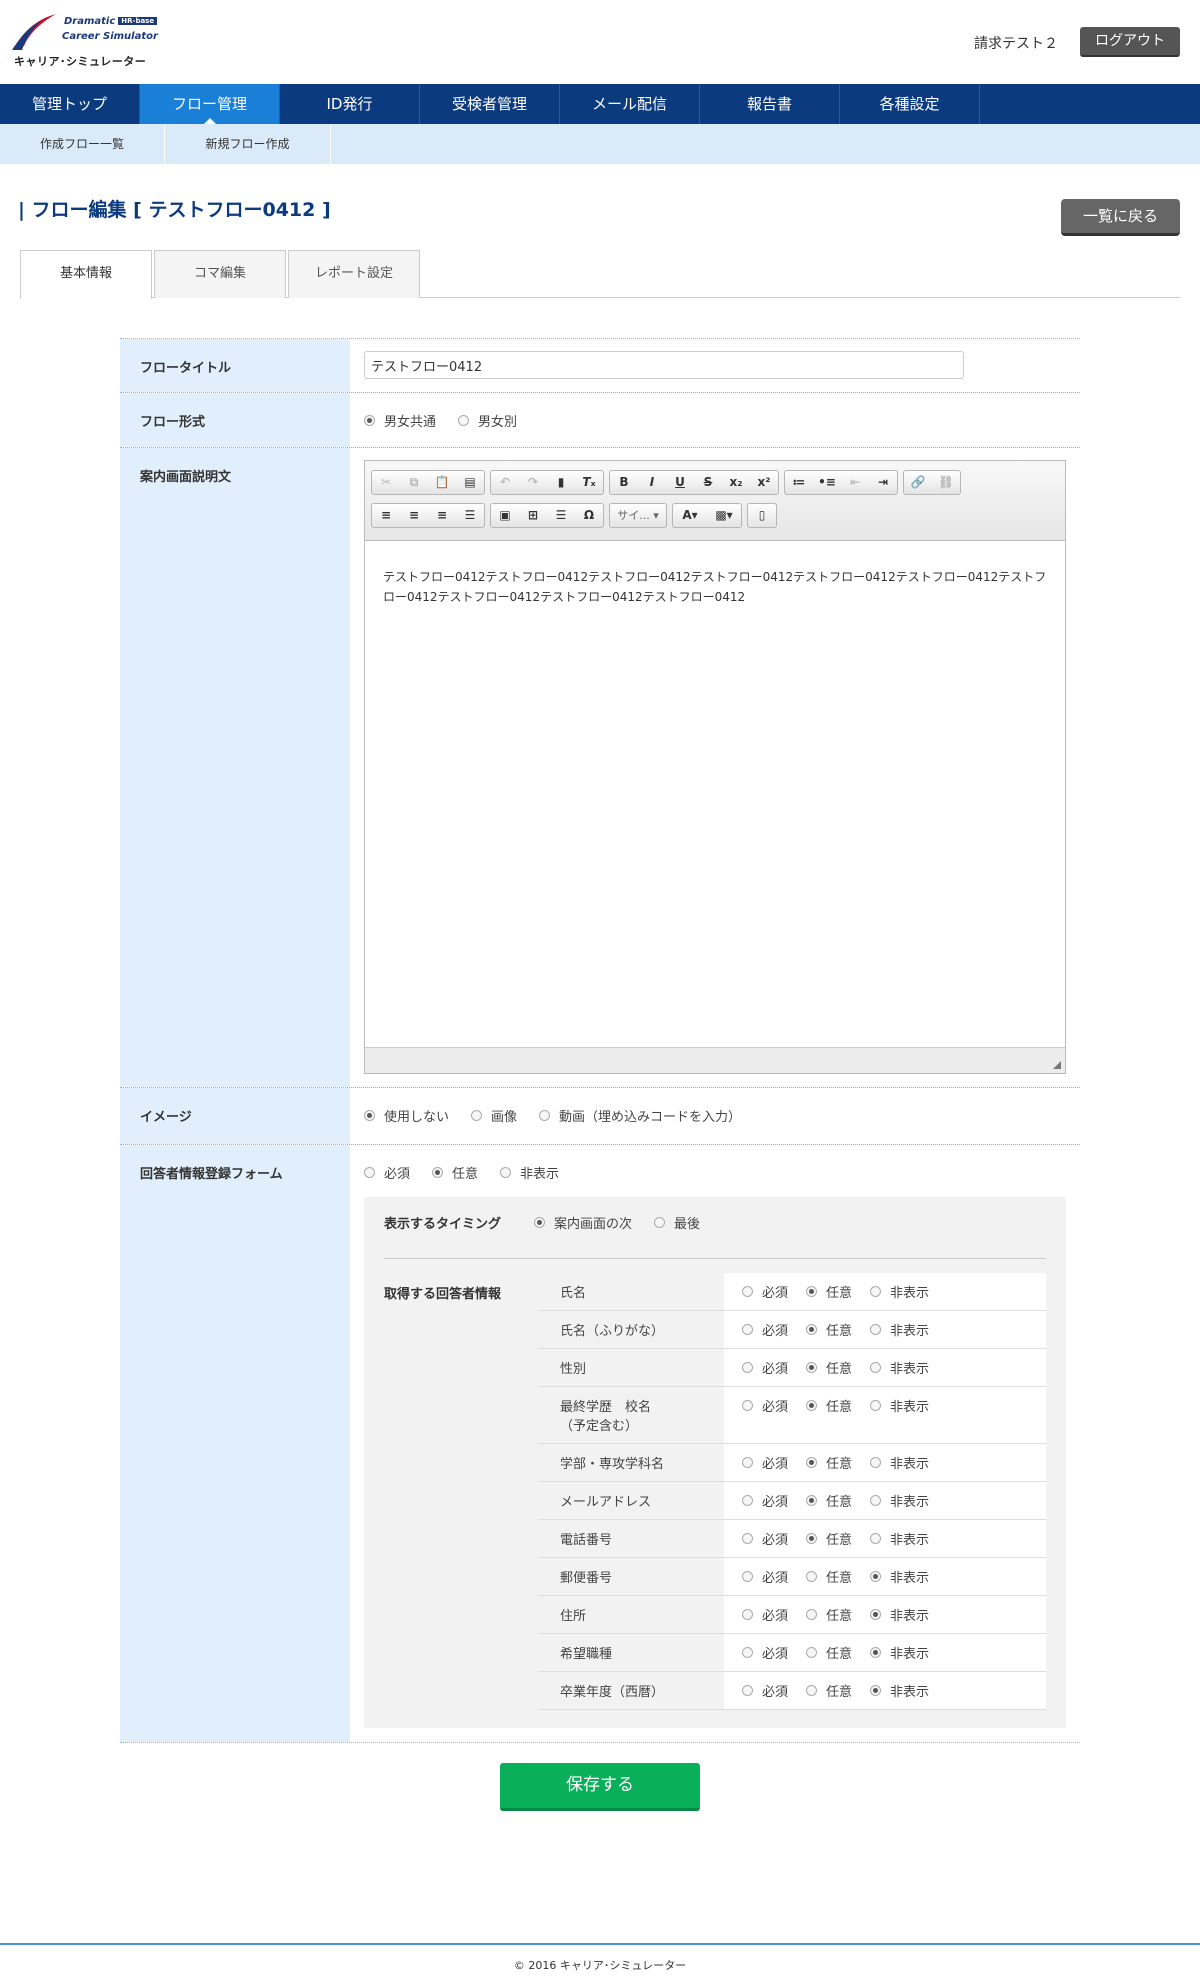 The width and height of the screenshot is (1200, 1985). What do you see at coordinates (533, 515) in the screenshot?
I see `table-icon: ⊞` at bounding box center [533, 515].